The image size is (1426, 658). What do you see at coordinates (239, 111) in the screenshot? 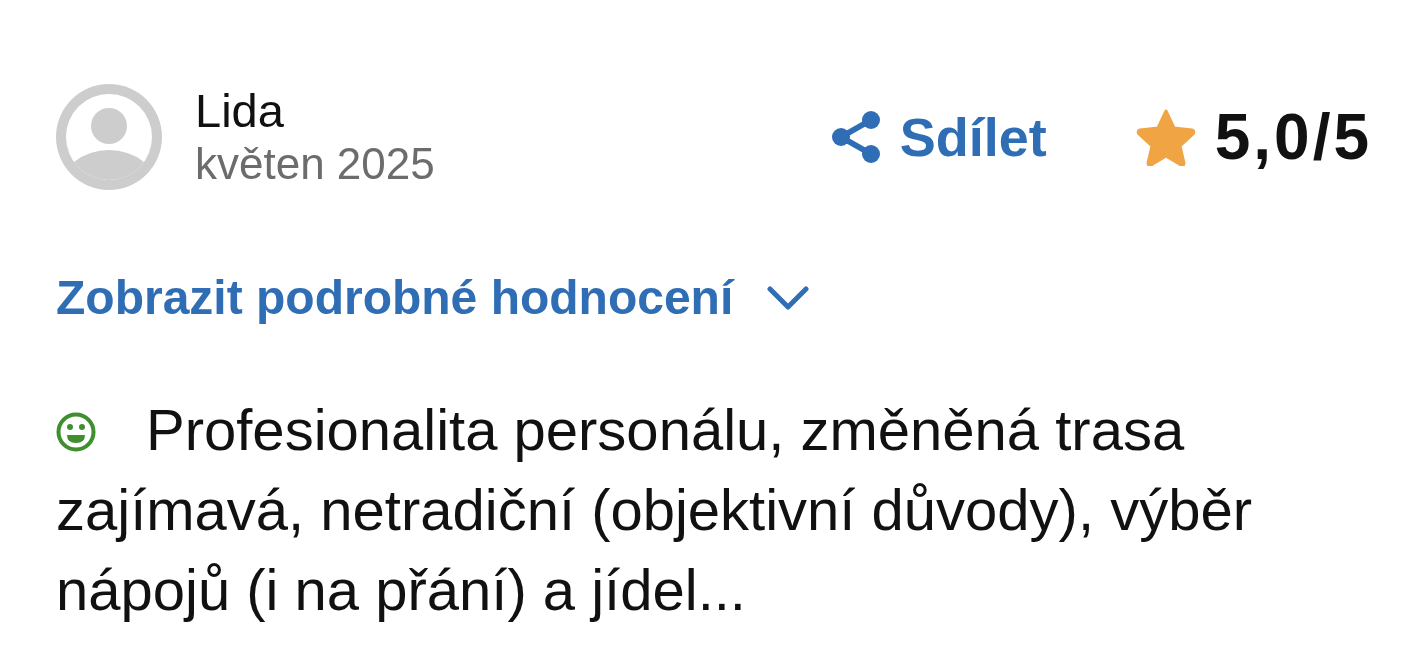
I see `author-name: Lida` at bounding box center [239, 111].